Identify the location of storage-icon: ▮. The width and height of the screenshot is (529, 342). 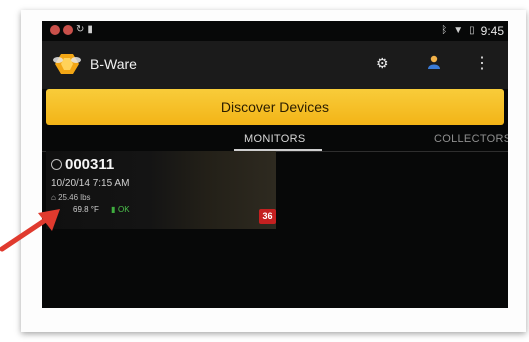
(90, 29).